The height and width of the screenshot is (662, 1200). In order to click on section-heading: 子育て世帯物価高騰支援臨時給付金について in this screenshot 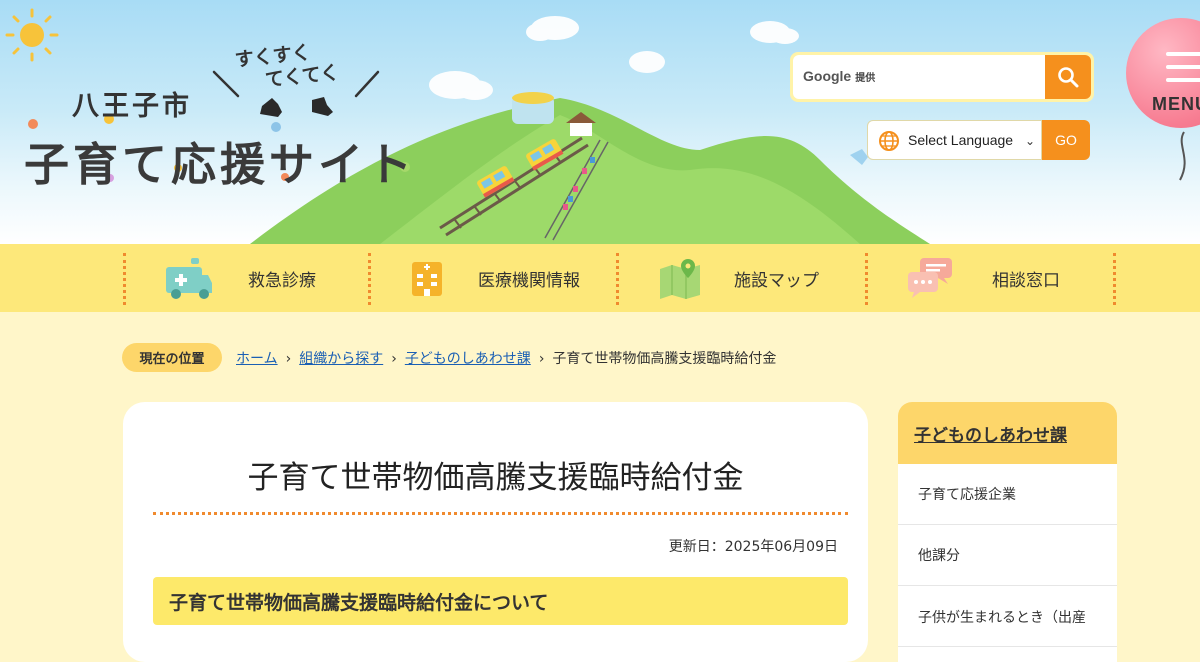, I will do `click(500, 601)`.